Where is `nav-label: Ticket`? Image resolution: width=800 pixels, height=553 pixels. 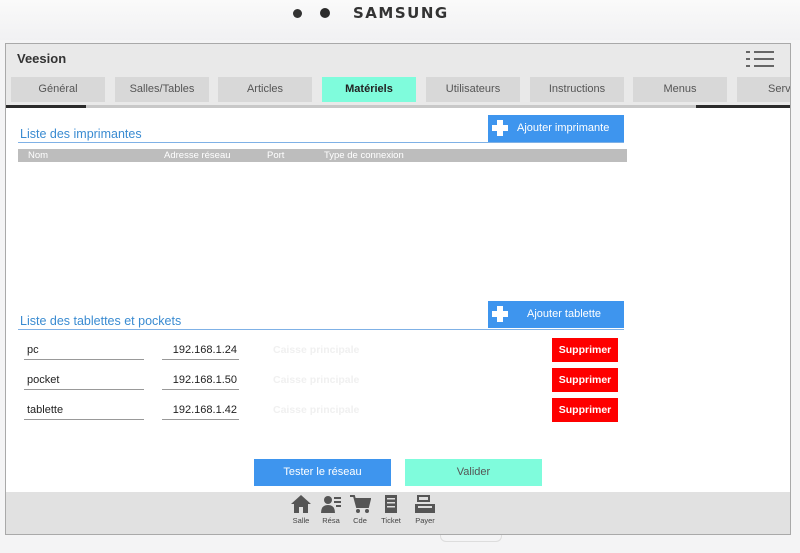 nav-label: Ticket is located at coordinates (391, 520).